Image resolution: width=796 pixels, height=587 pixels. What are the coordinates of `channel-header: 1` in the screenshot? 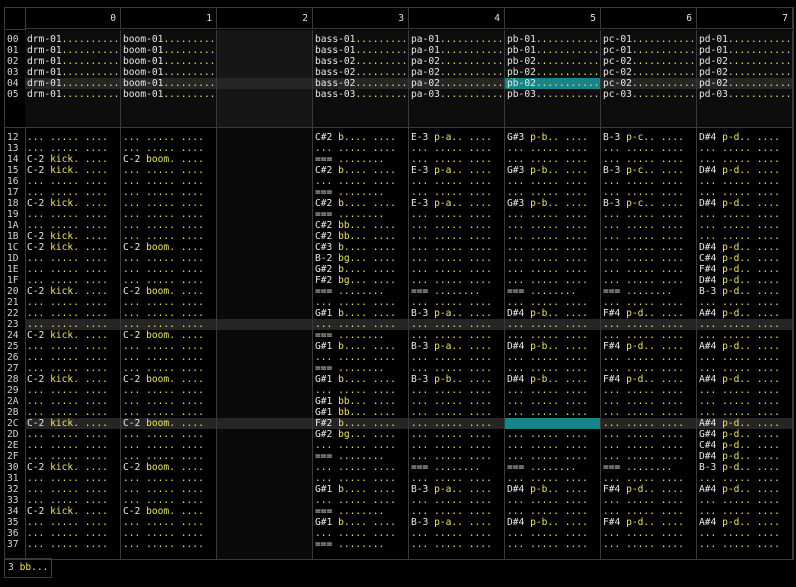 It's located at (169, 18).